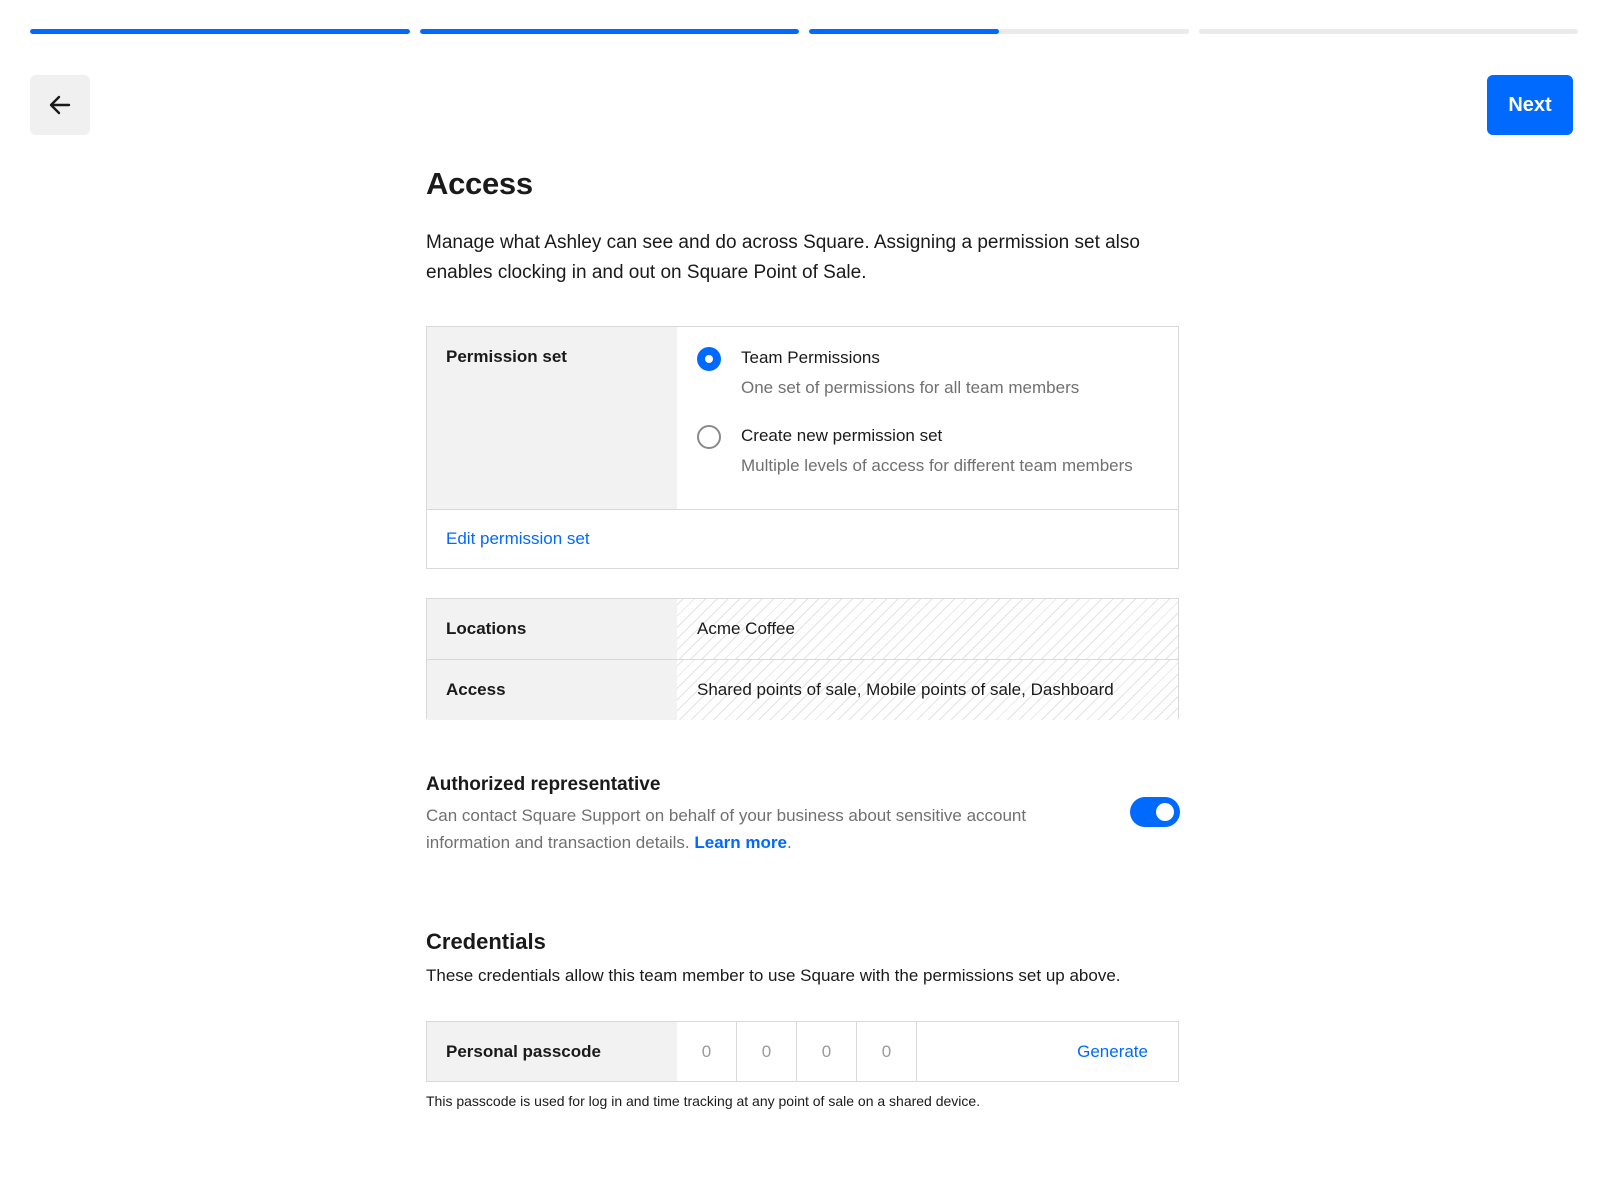 The height and width of the screenshot is (1200, 1600). I want to click on locations-value: Acme Coffee, so click(927, 629).